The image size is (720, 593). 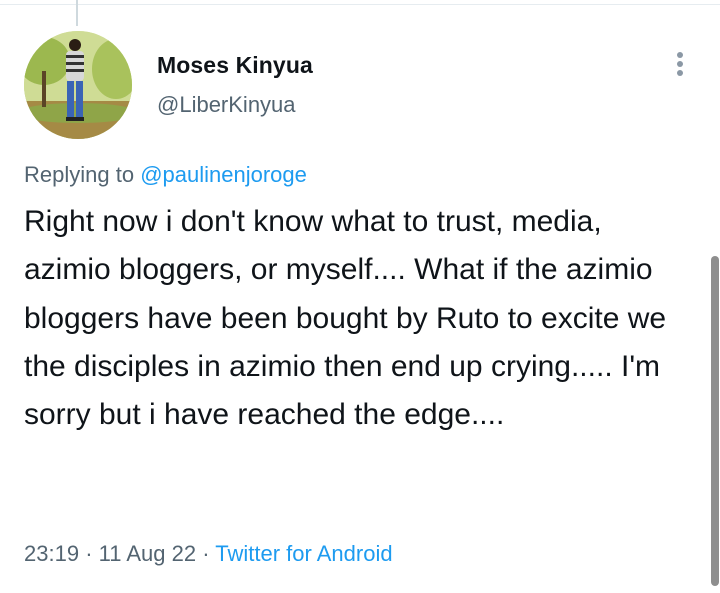 I want to click on tweet-metadata: 23:19 · 11 Aug 22 · Twitter for Android, so click(x=208, y=554).